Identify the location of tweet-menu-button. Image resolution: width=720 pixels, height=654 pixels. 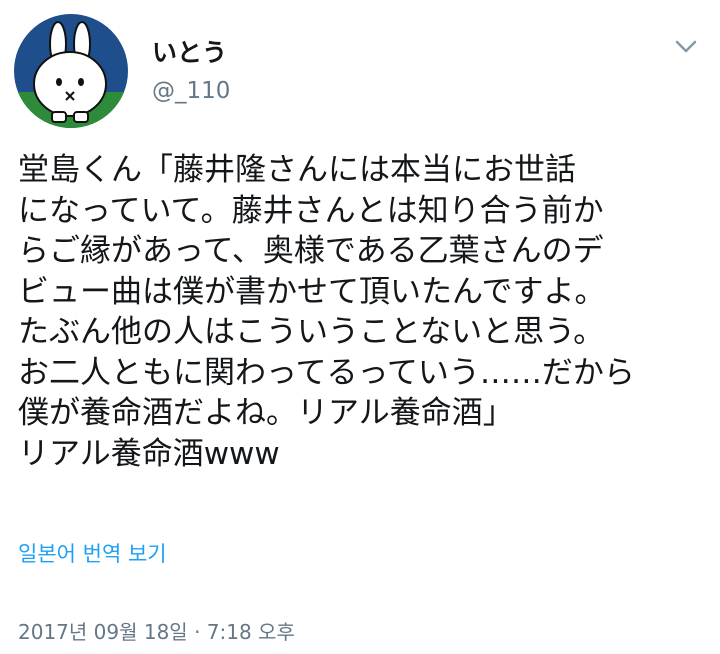
(686, 46).